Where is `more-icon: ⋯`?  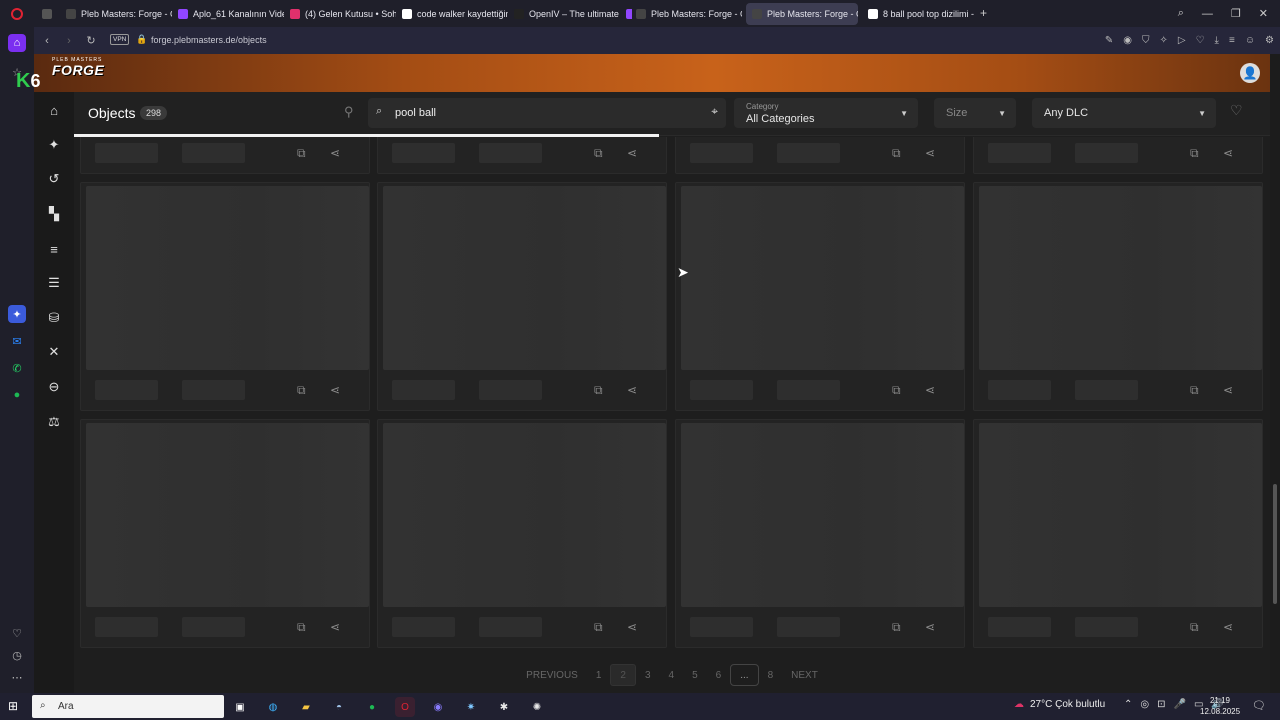 more-icon: ⋯ is located at coordinates (17, 677).